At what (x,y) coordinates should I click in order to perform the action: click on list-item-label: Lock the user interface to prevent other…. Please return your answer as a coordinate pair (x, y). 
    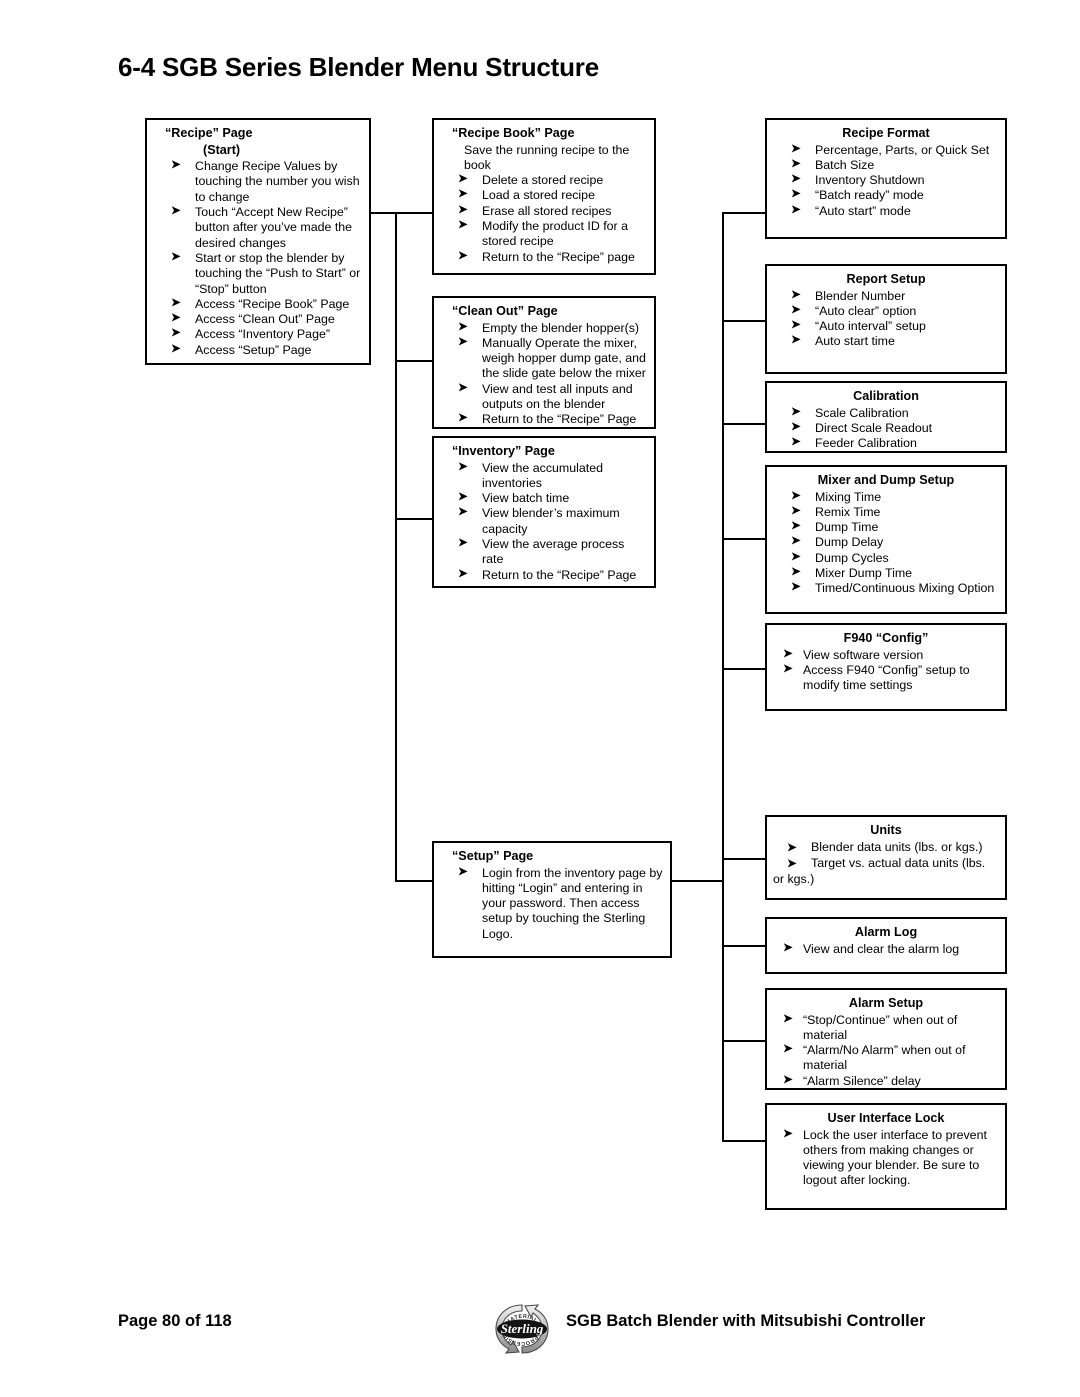
    Looking at the image, I should click on (895, 1157).